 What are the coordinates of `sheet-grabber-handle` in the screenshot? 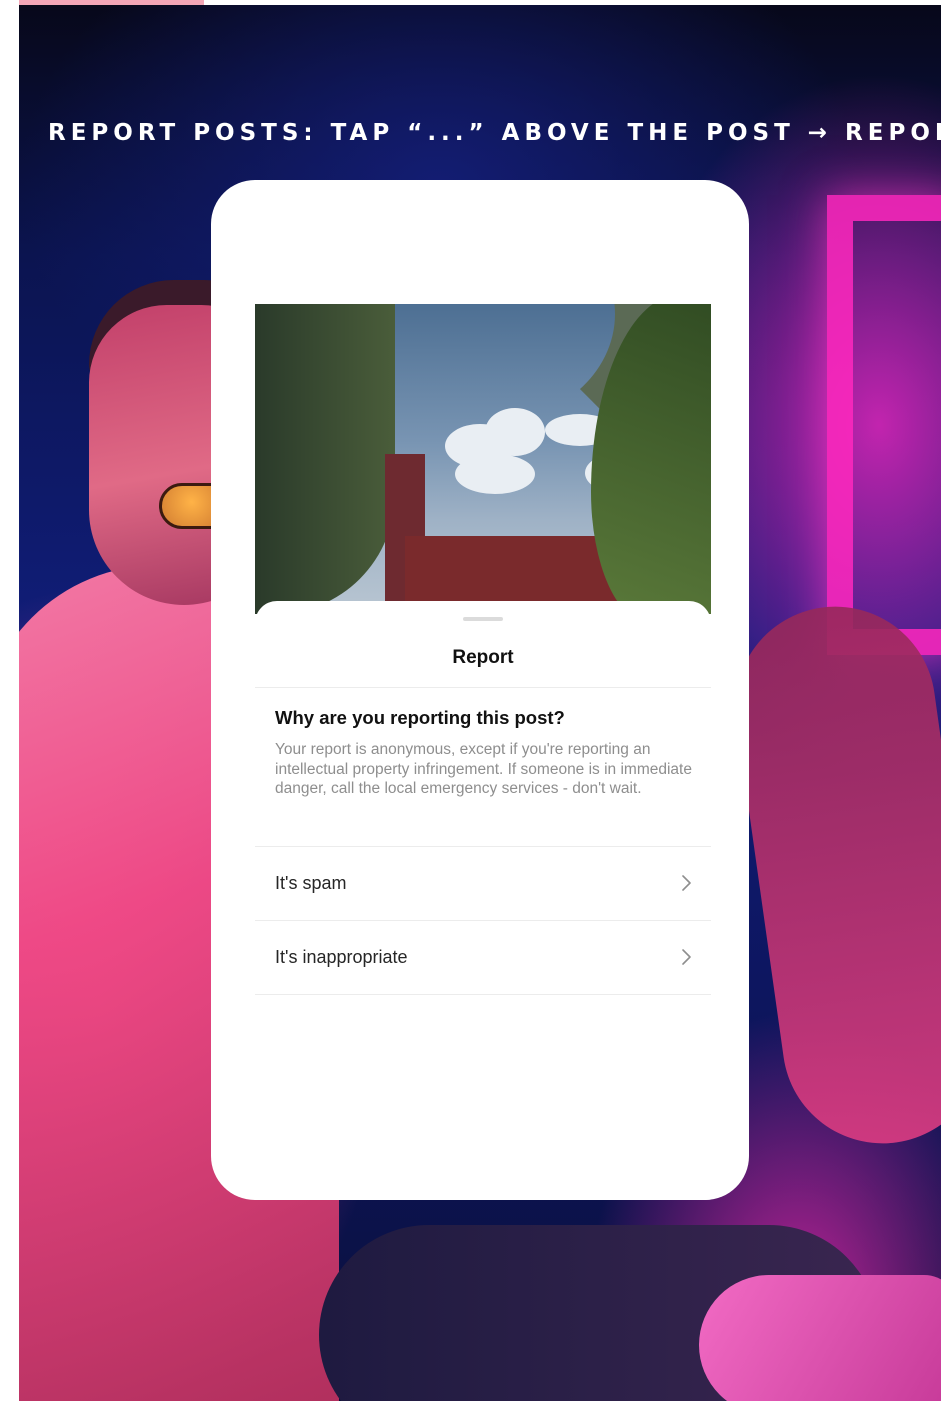 It's located at (483, 619).